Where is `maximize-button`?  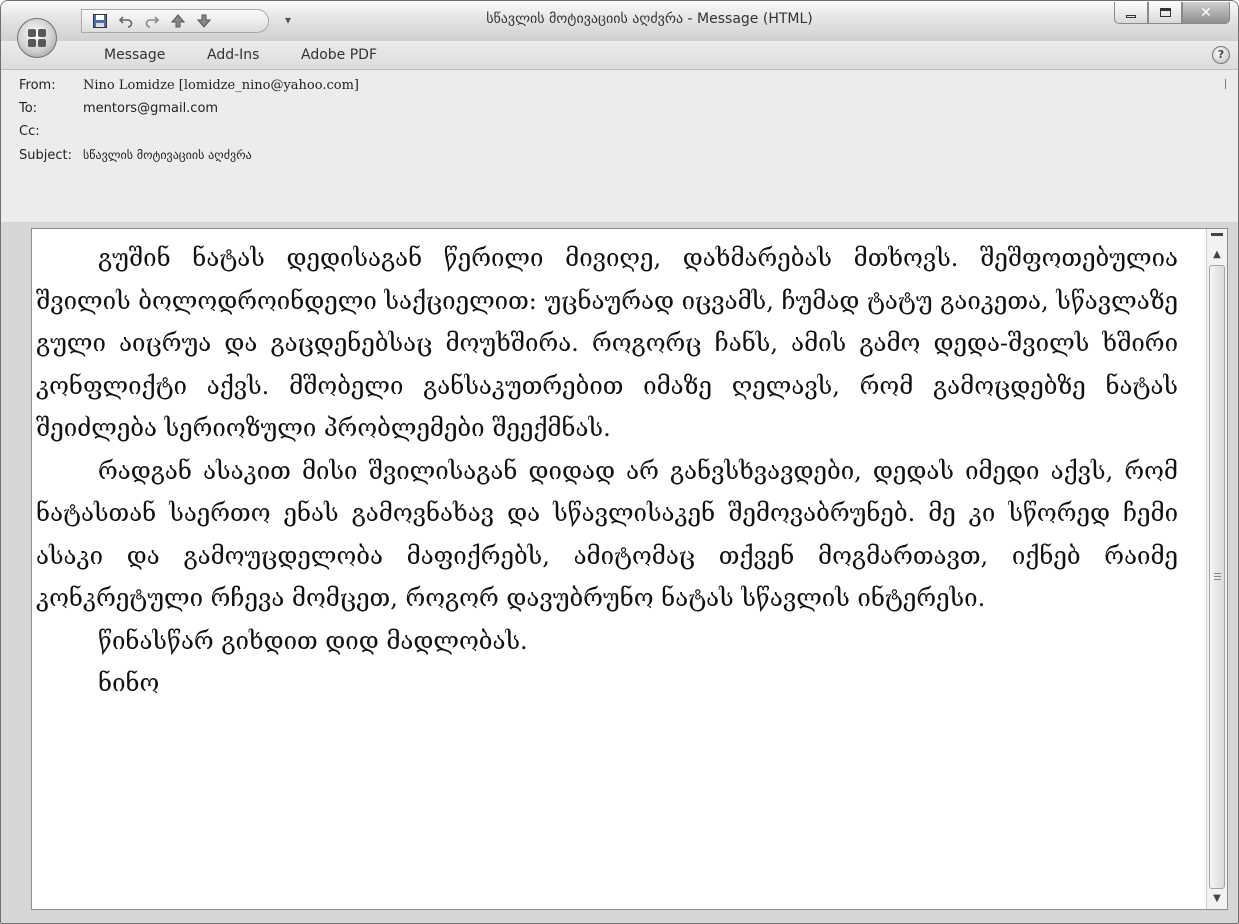 maximize-button is located at coordinates (1165, 13).